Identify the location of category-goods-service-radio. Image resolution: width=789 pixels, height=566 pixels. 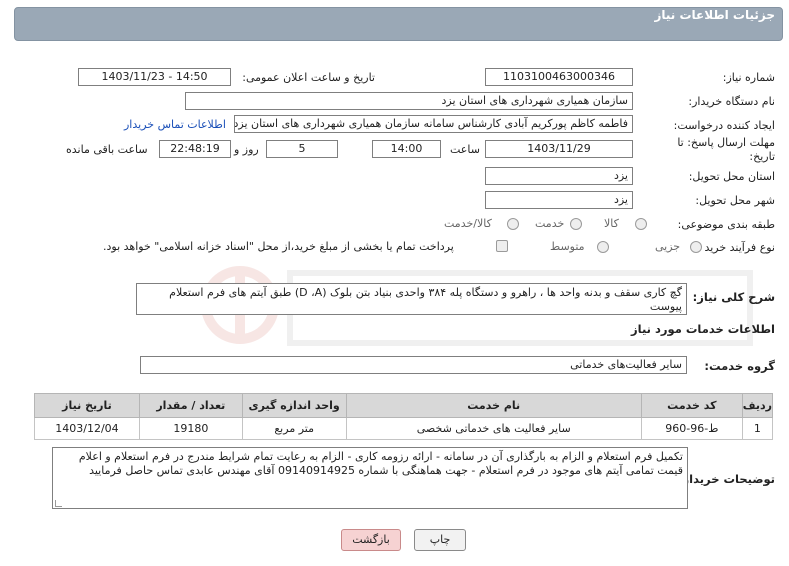
(513, 224).